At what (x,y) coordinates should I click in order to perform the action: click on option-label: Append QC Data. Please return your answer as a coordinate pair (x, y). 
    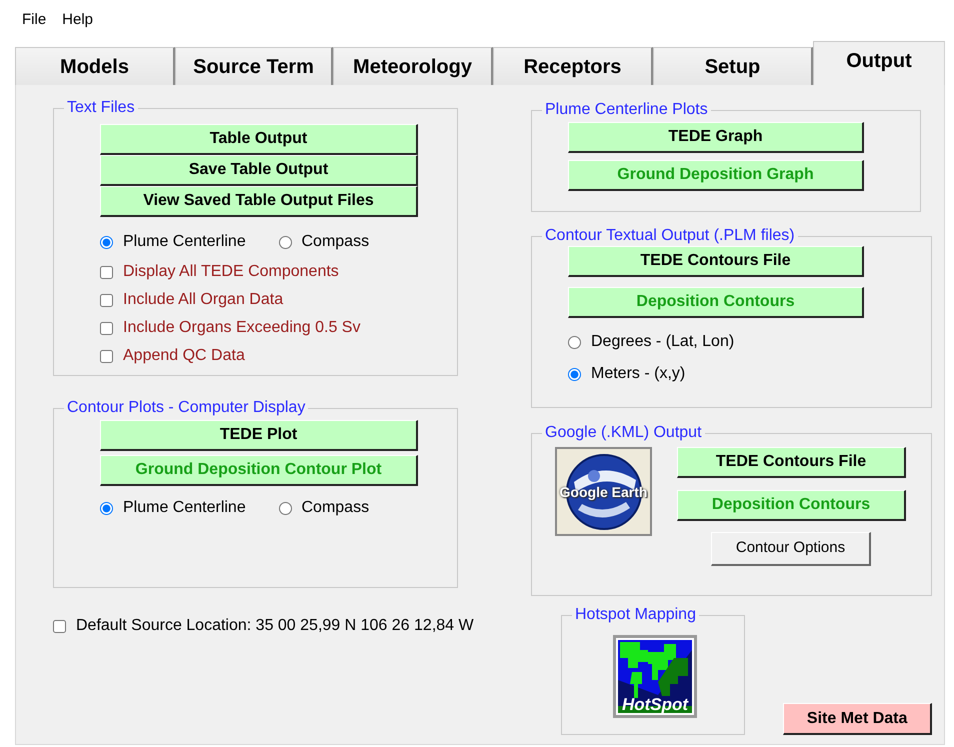
    Looking at the image, I should click on (184, 356).